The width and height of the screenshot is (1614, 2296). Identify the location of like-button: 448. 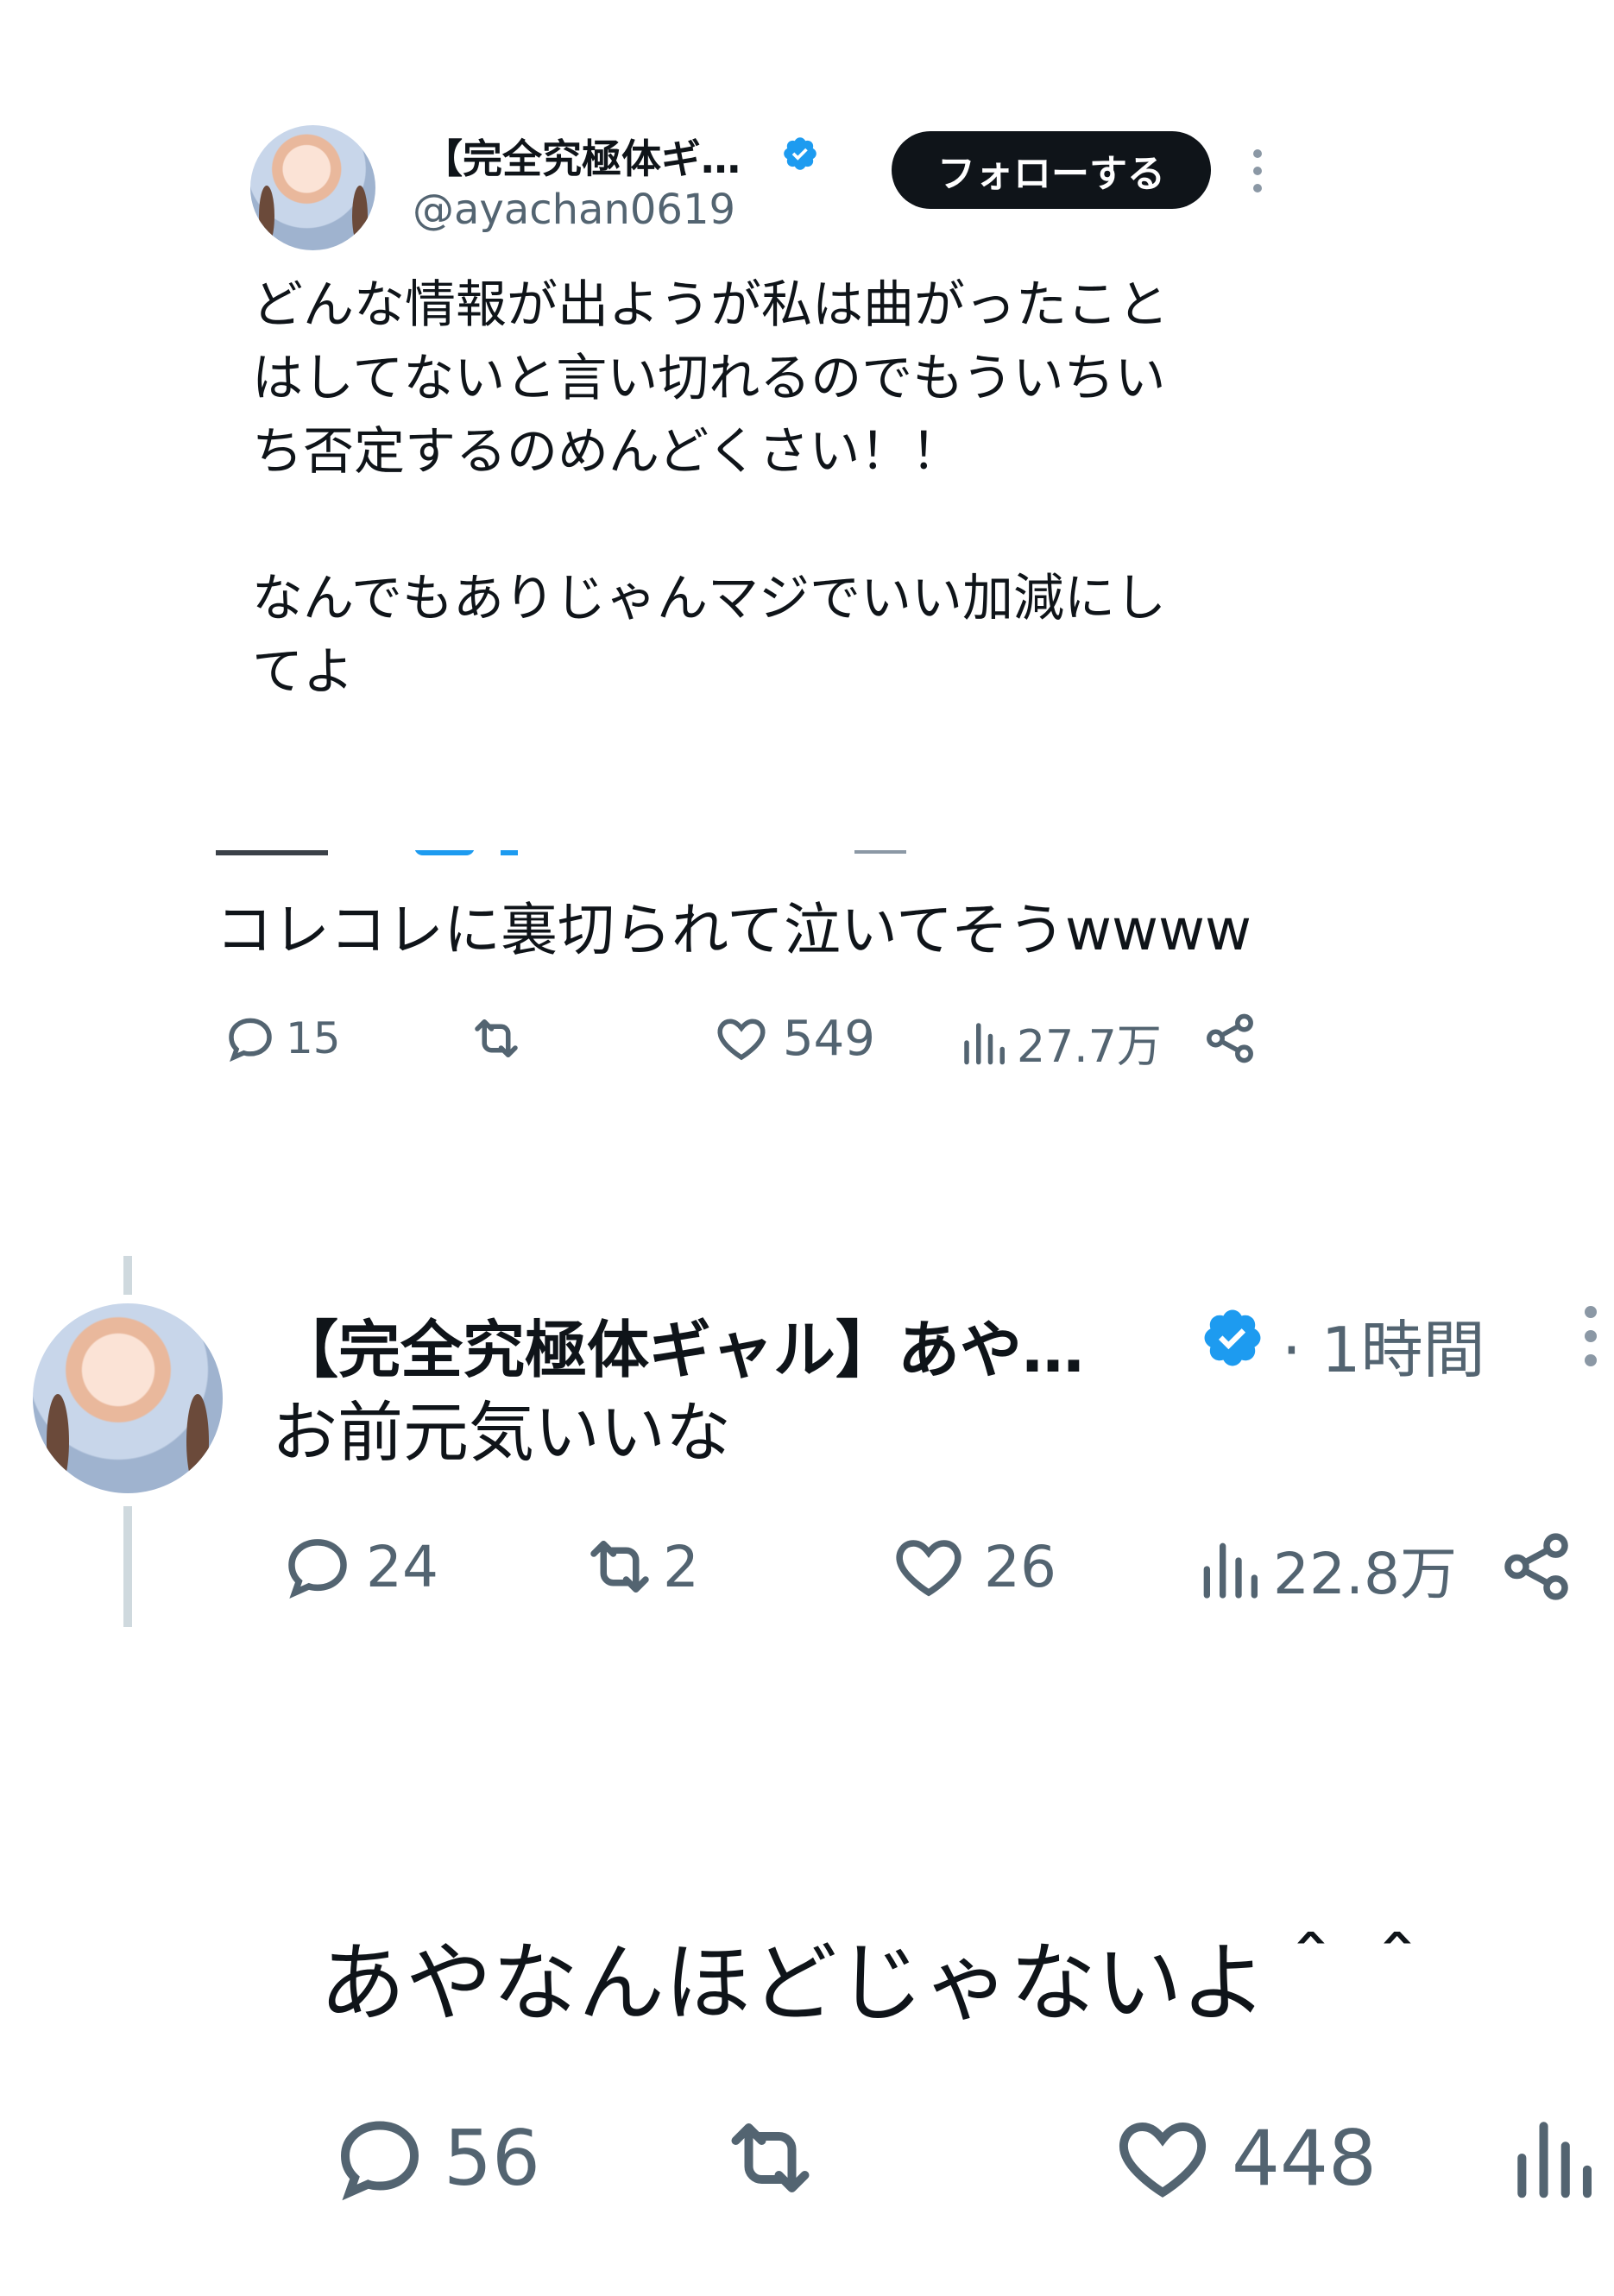
(1243, 2158).